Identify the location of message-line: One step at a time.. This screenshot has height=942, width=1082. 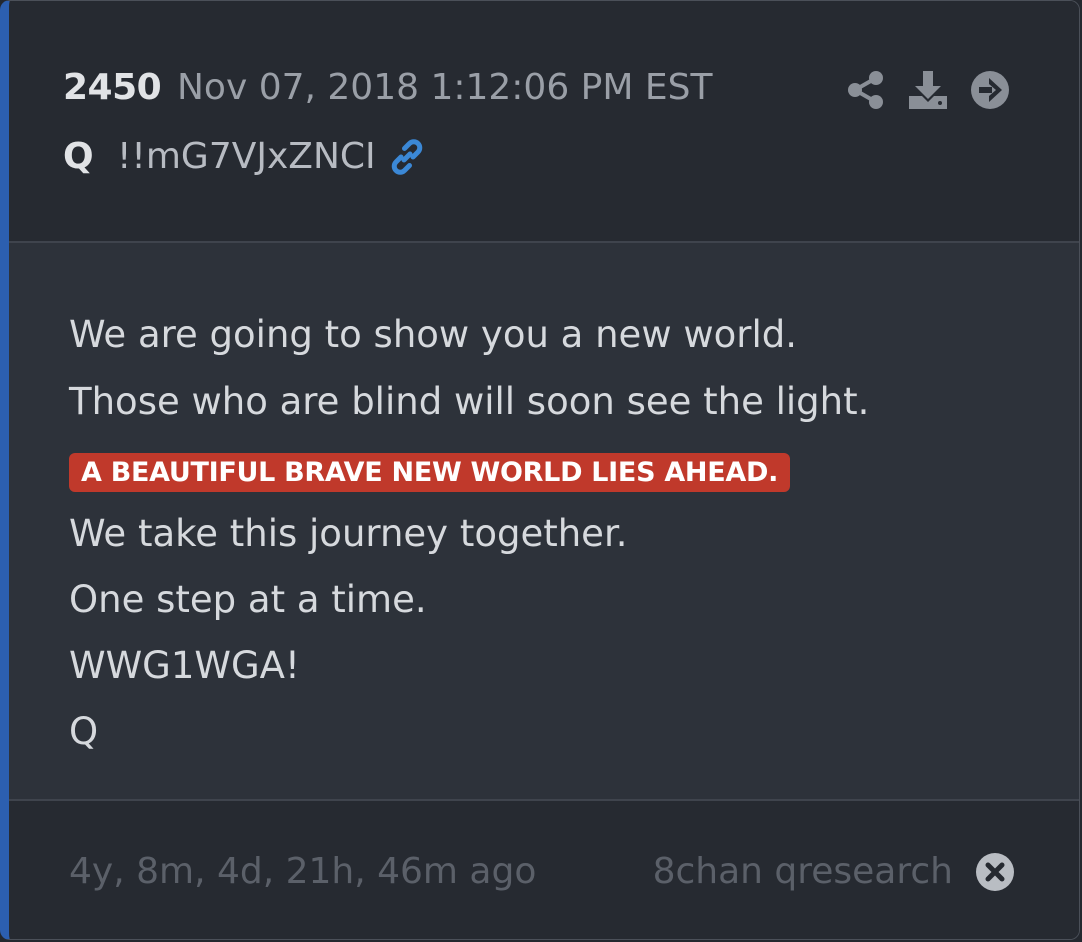
(248, 599).